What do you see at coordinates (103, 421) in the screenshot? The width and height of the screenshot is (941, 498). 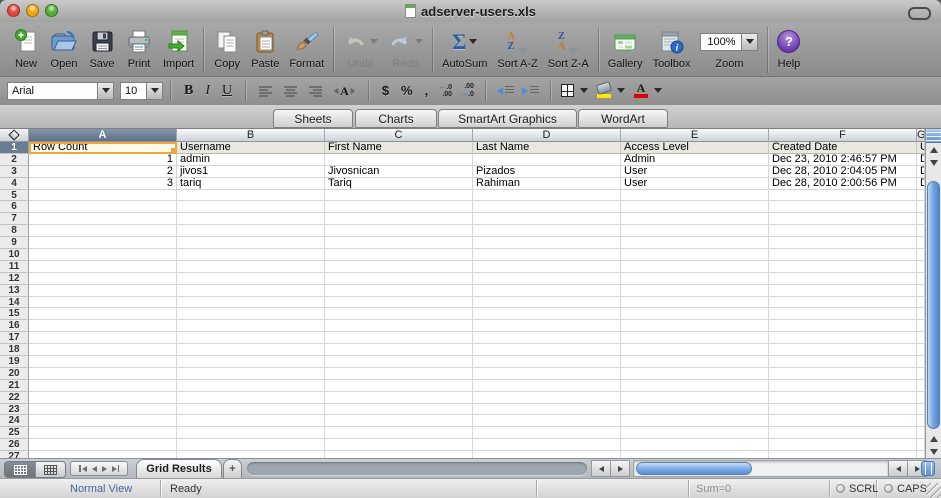 I see `cell-A24` at bounding box center [103, 421].